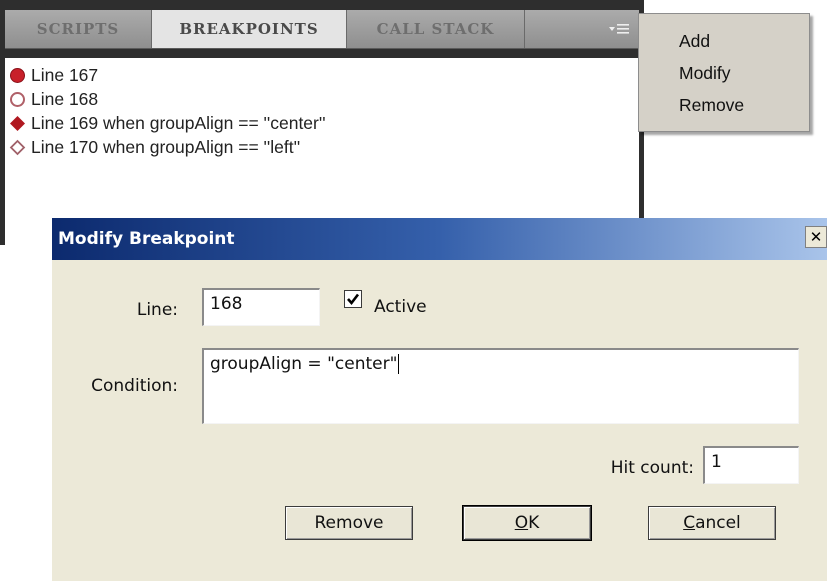 This screenshot has width=827, height=581. I want to click on menu-item-add: Add, so click(694, 41).